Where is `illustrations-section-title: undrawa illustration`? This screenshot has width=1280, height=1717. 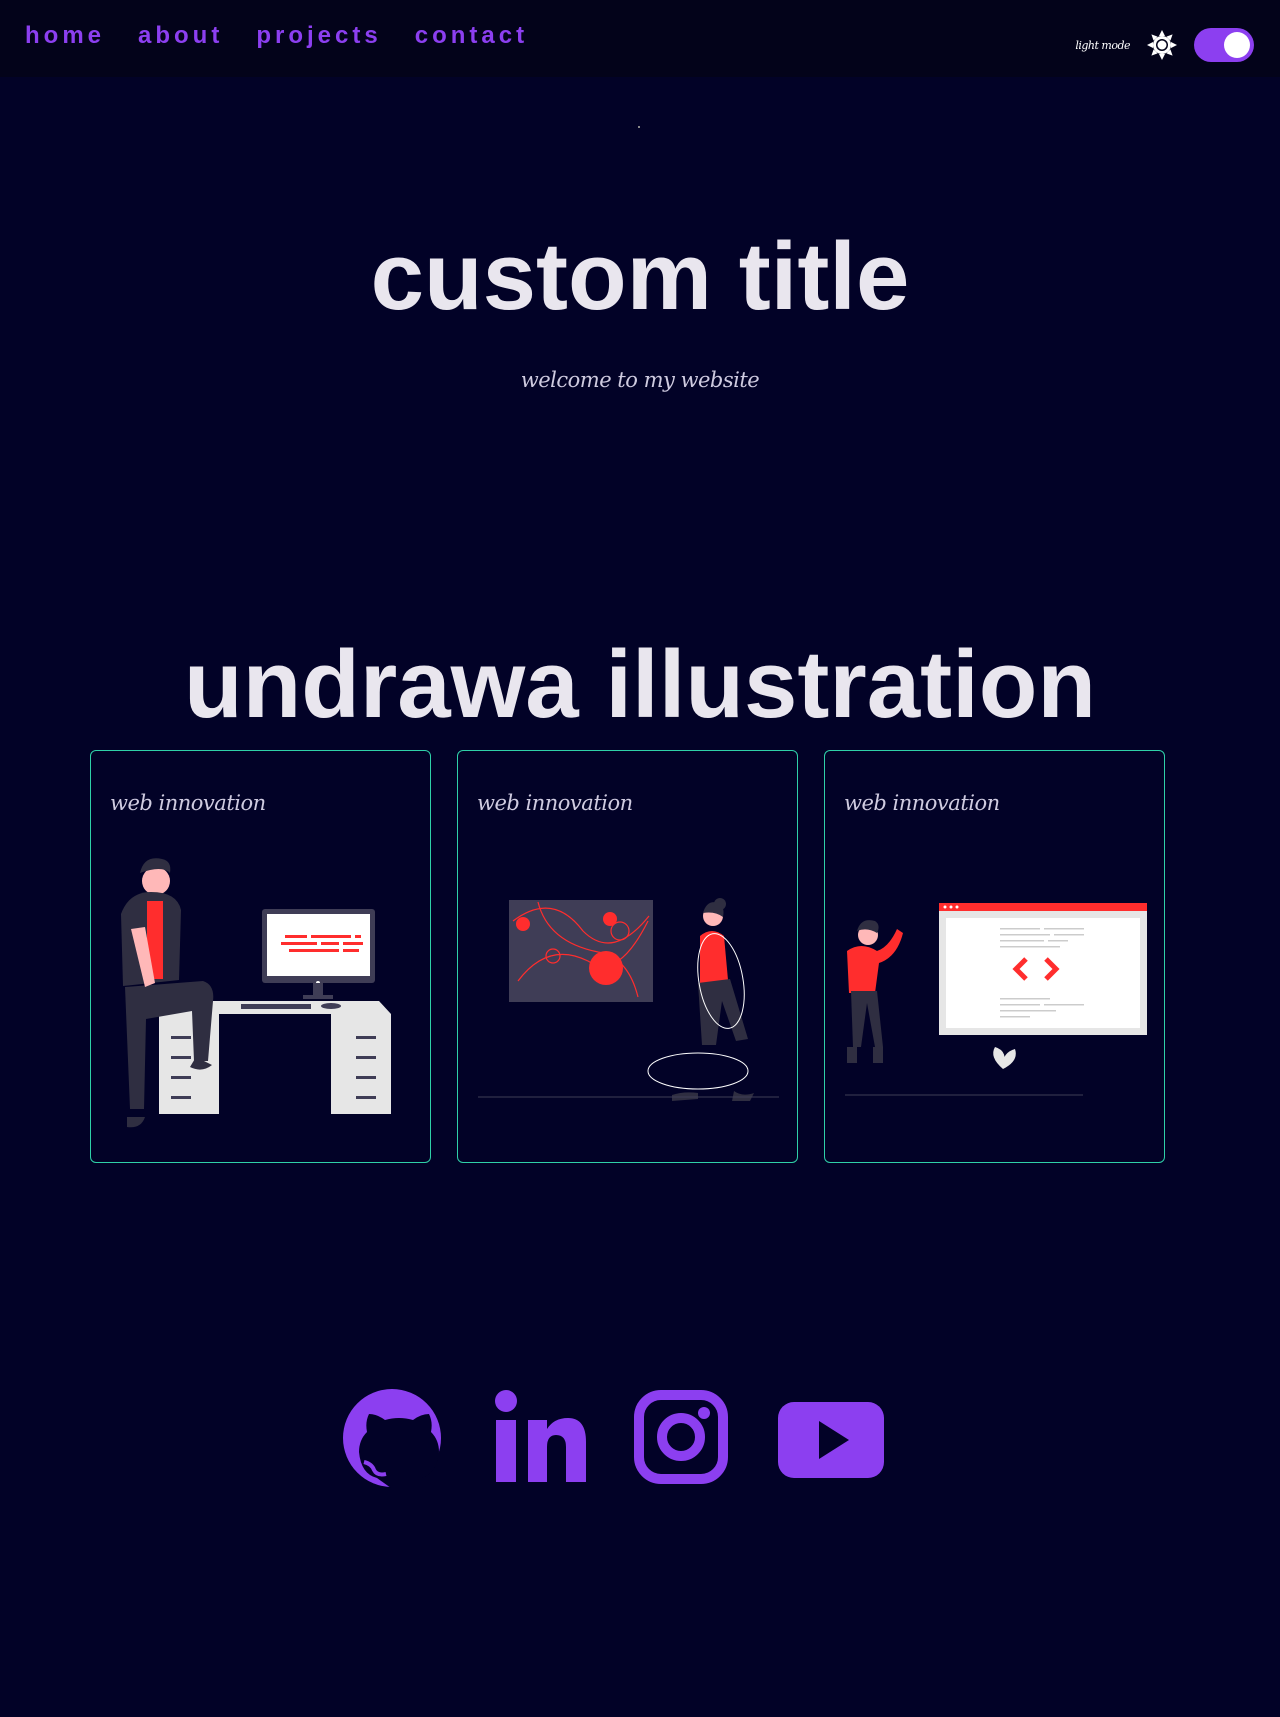
illustrations-section-title: undrawa illustration is located at coordinates (640, 684).